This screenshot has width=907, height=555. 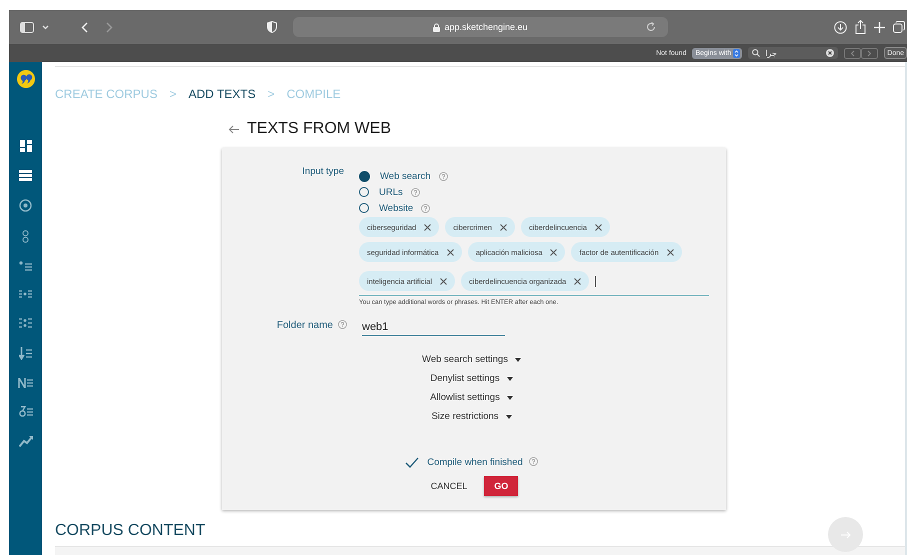 I want to click on dot-list-icon, so click(x=25, y=266).